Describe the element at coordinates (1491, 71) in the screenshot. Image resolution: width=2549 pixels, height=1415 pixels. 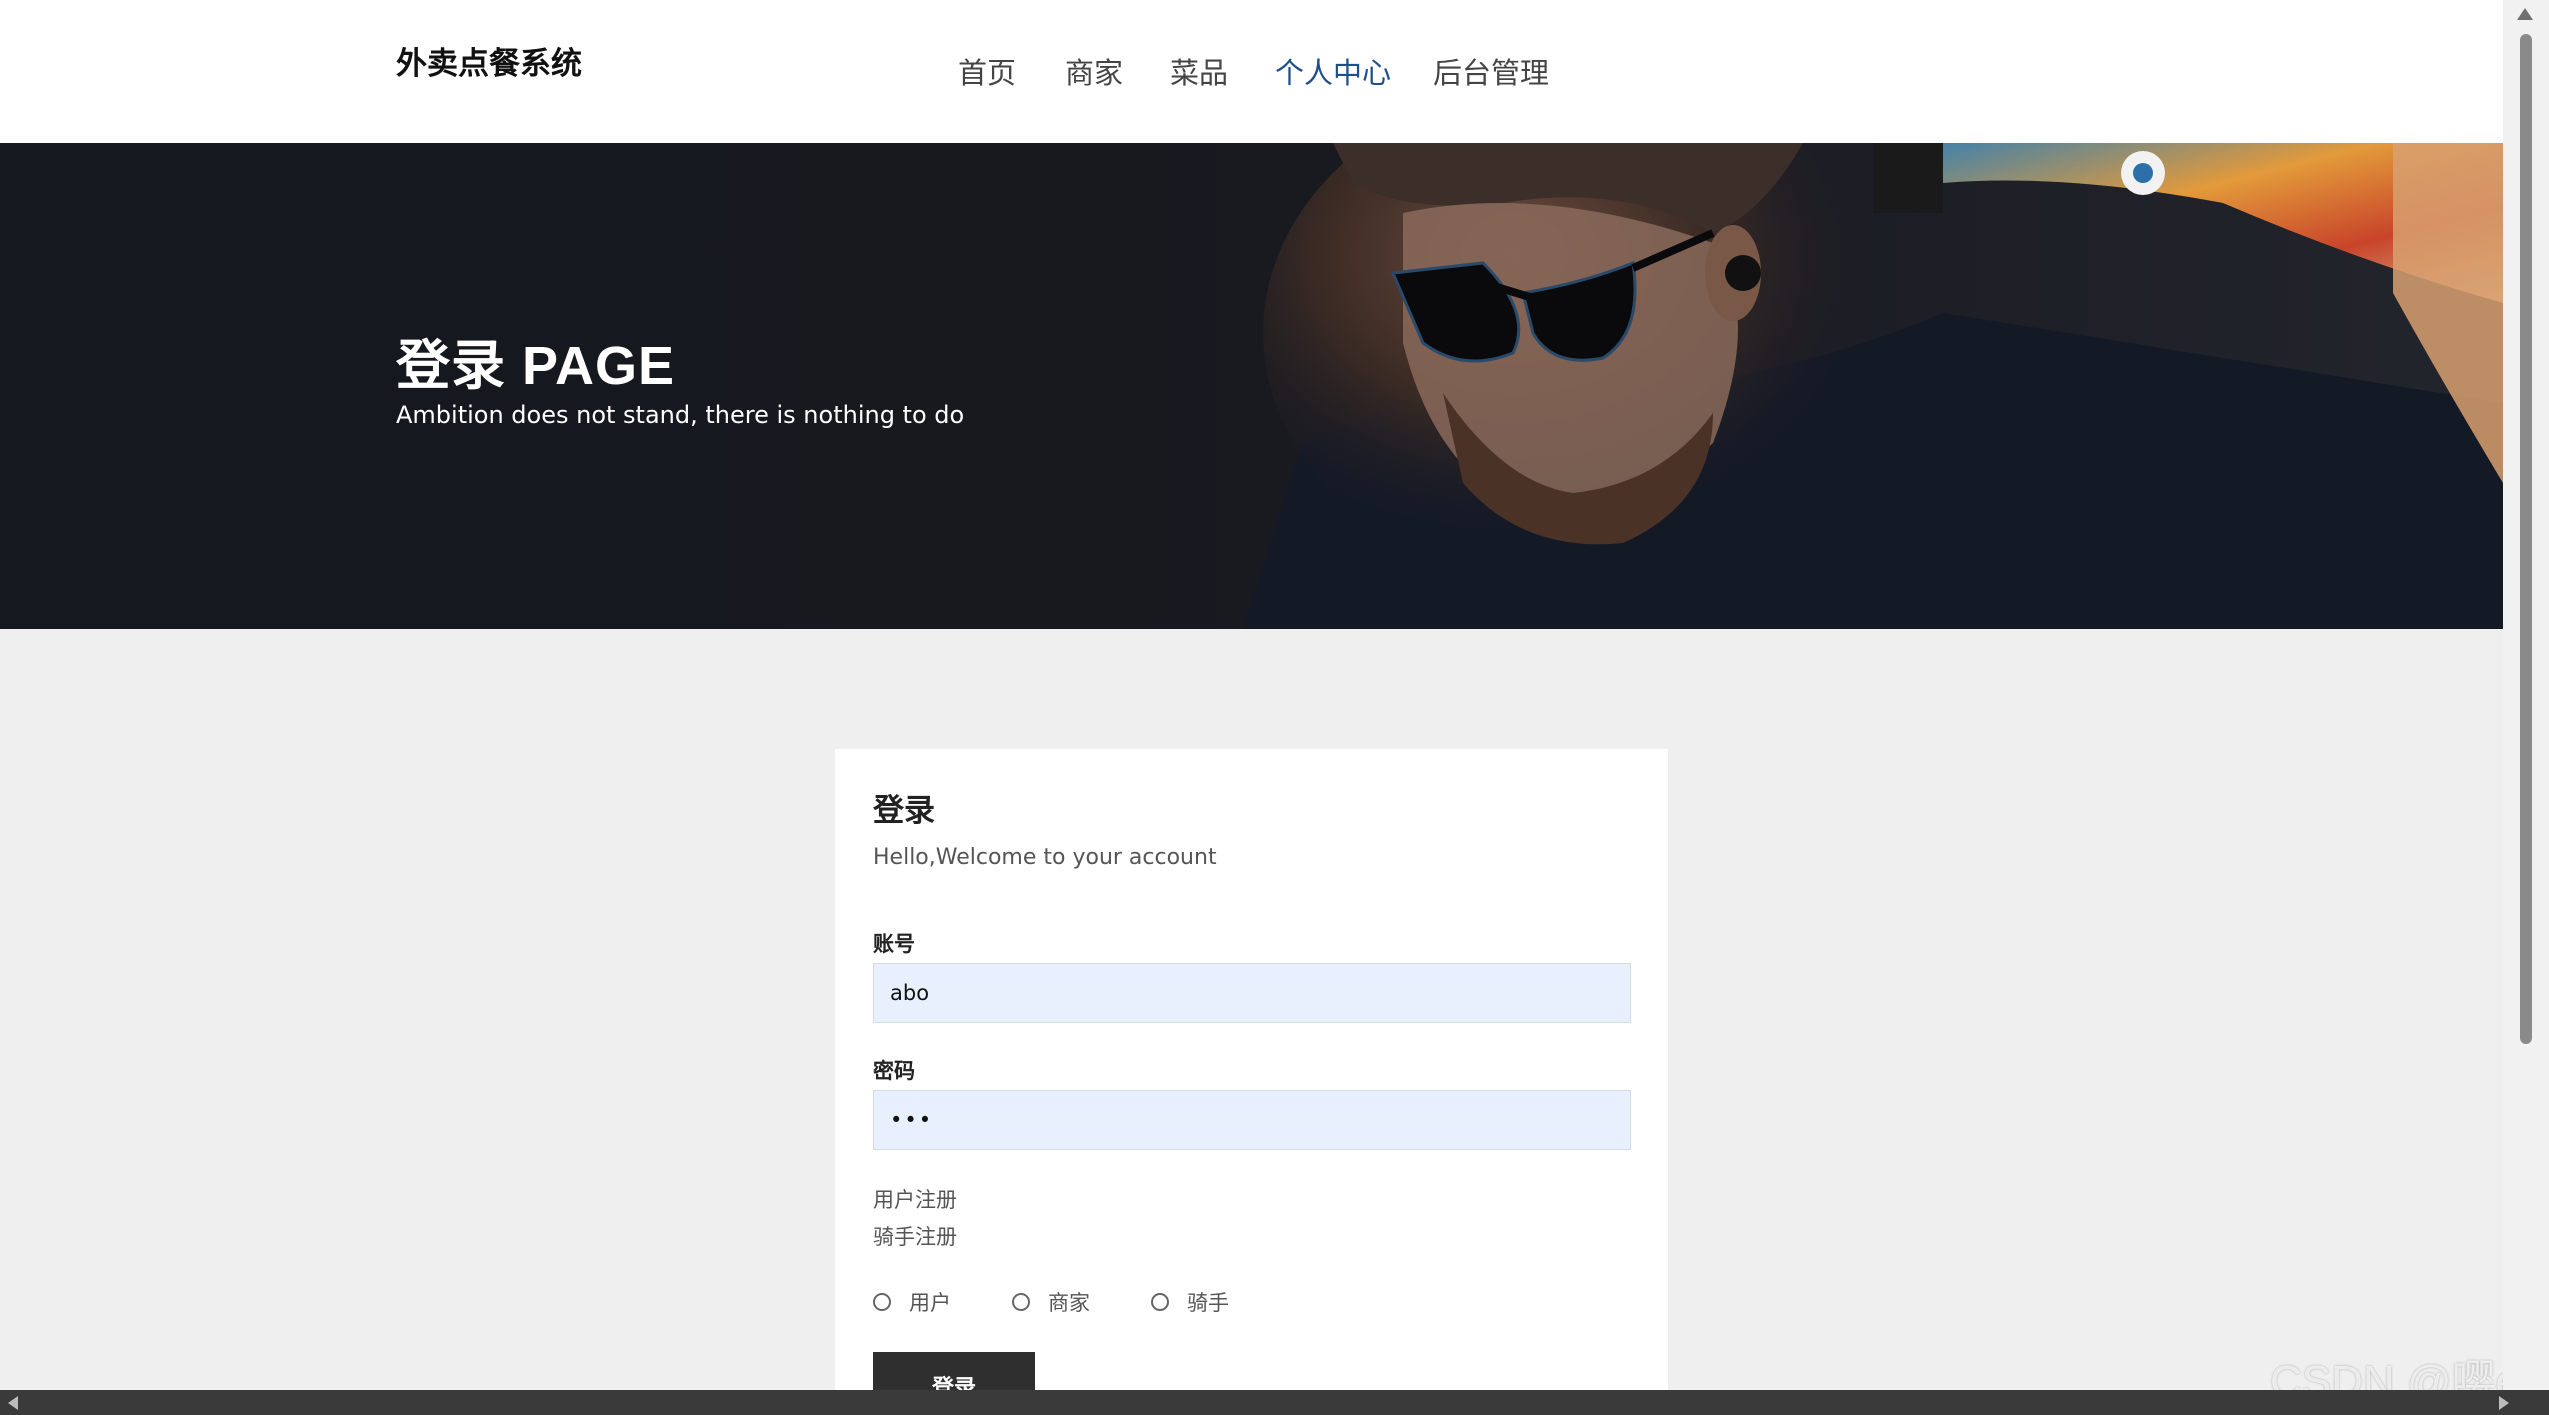
I see `nav-item-admin: 后台管理` at that location.